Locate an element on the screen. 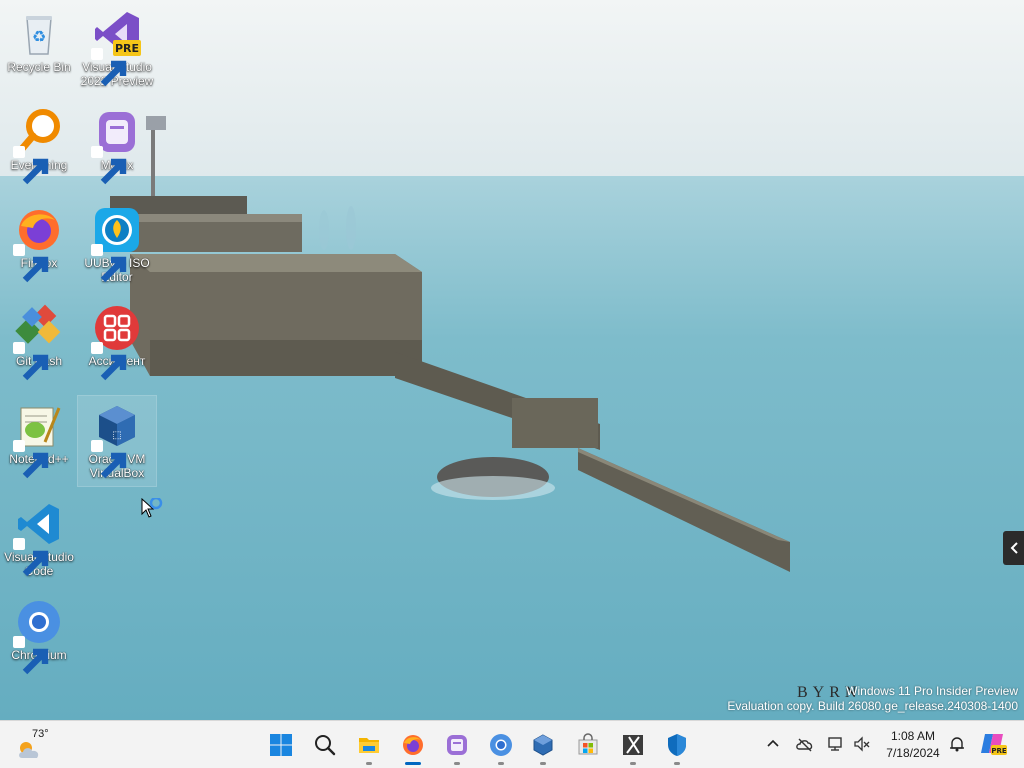 The image size is (1024, 768). folder-icon is located at coordinates (369, 745).